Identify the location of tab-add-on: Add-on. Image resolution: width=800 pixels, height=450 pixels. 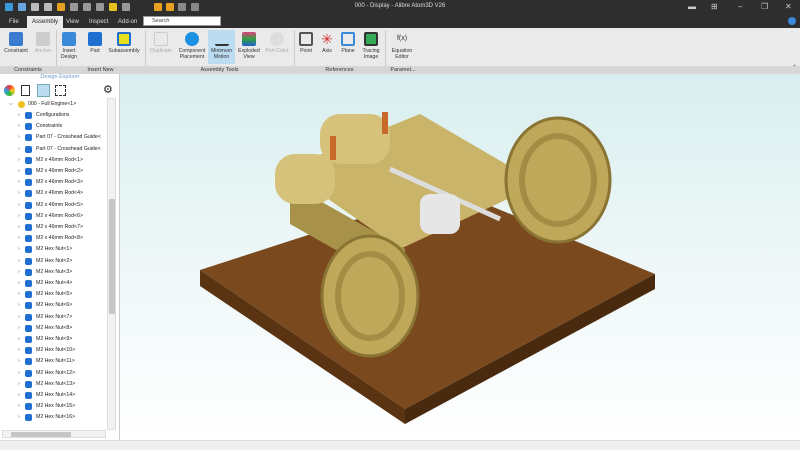
(127, 22).